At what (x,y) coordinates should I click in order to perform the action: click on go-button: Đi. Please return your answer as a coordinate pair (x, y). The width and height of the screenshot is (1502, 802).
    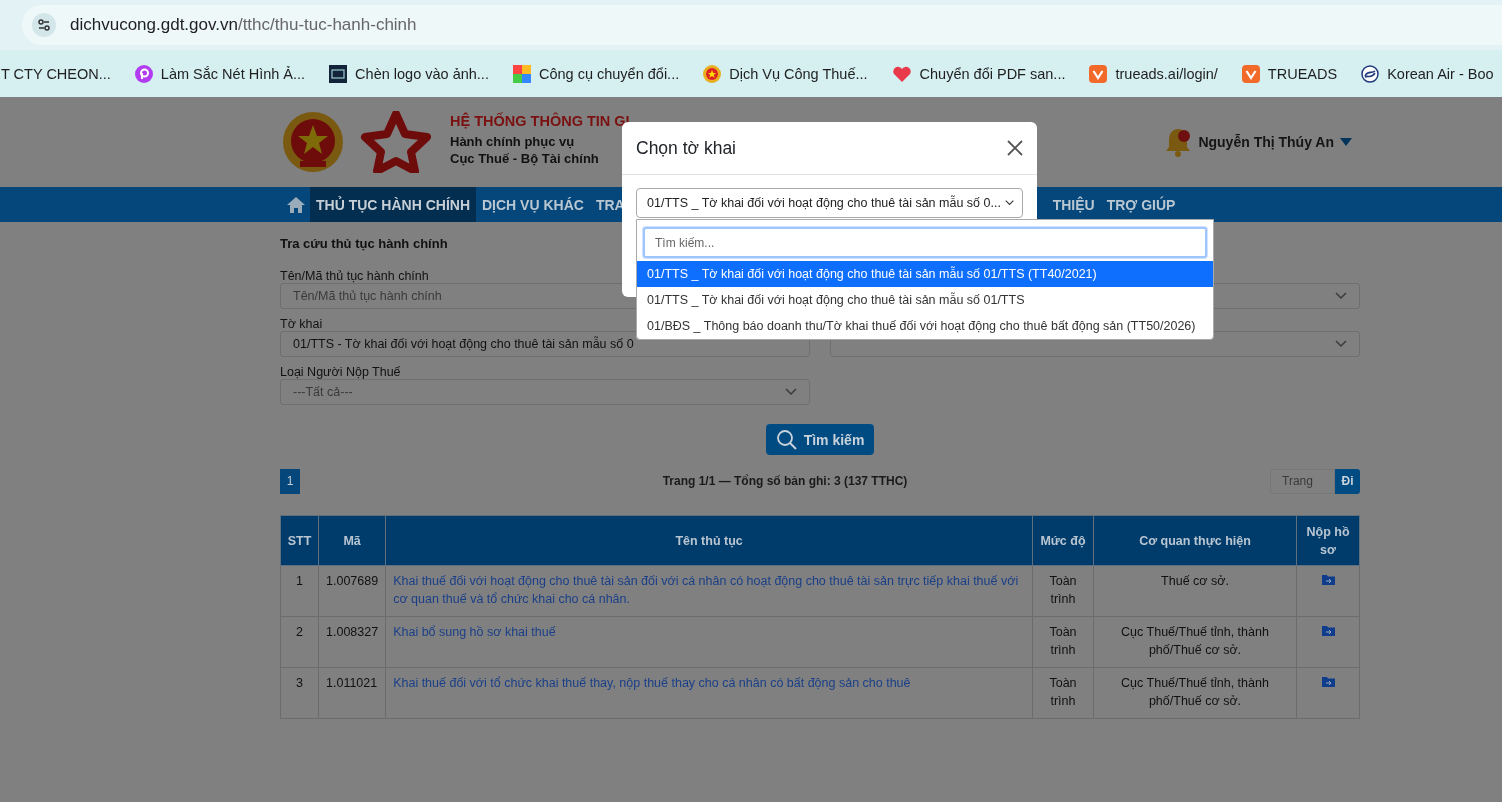
    Looking at the image, I should click on (1347, 481).